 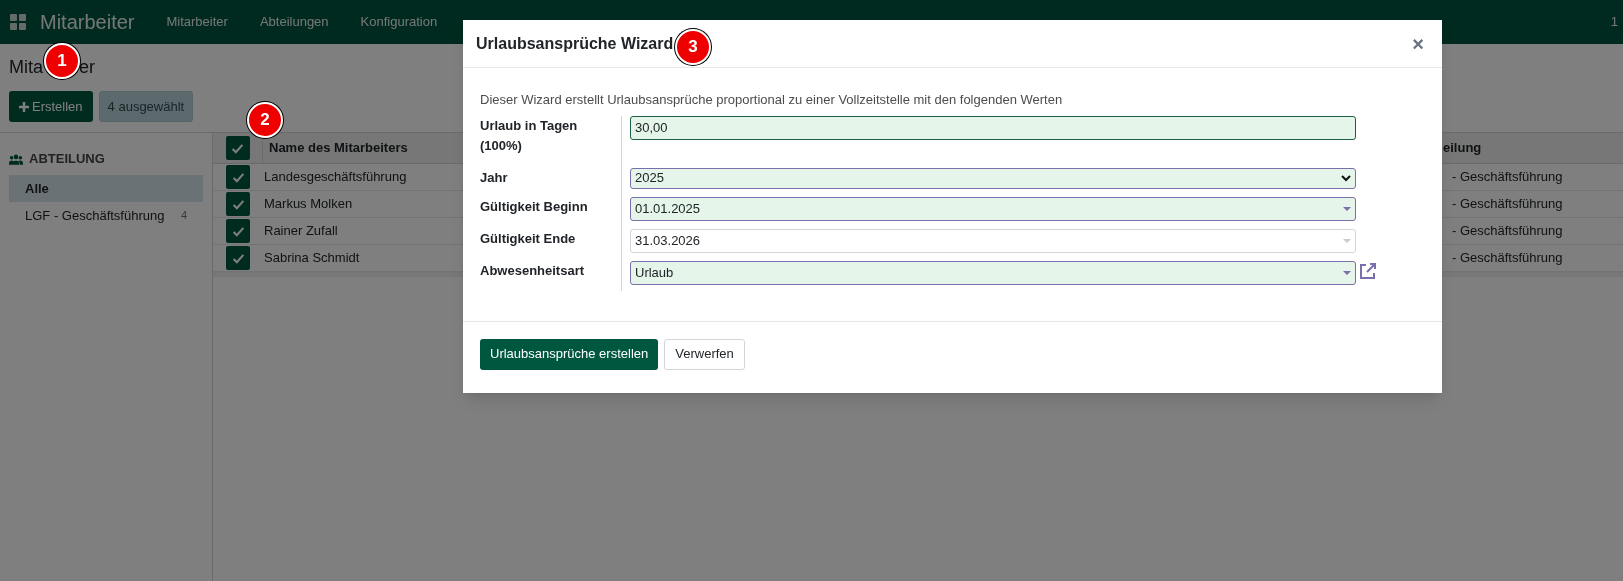 What do you see at coordinates (62, 61) in the screenshot?
I see `annotation-badge: 1` at bounding box center [62, 61].